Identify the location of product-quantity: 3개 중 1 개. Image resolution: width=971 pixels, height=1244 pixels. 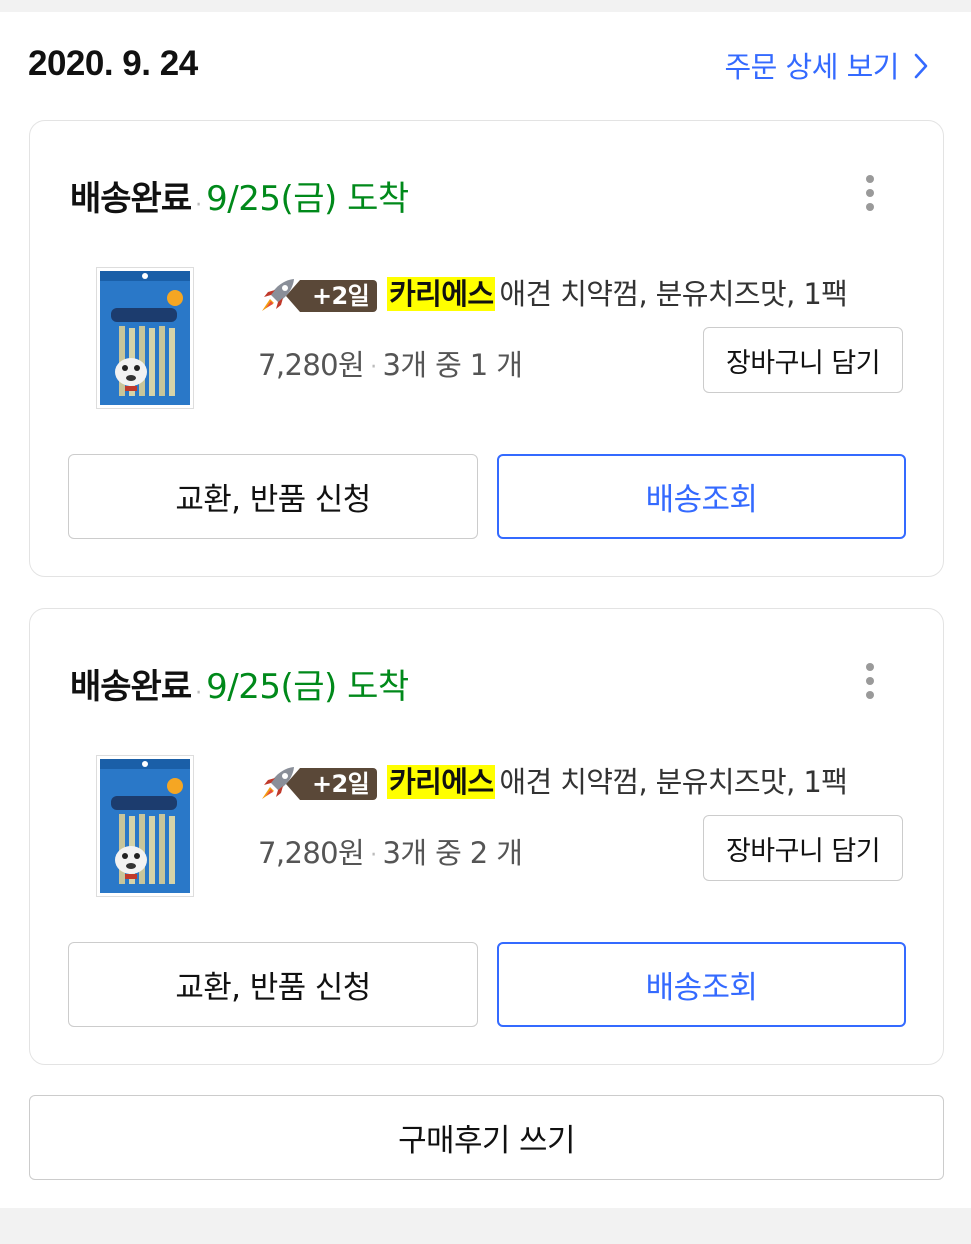
(452, 365).